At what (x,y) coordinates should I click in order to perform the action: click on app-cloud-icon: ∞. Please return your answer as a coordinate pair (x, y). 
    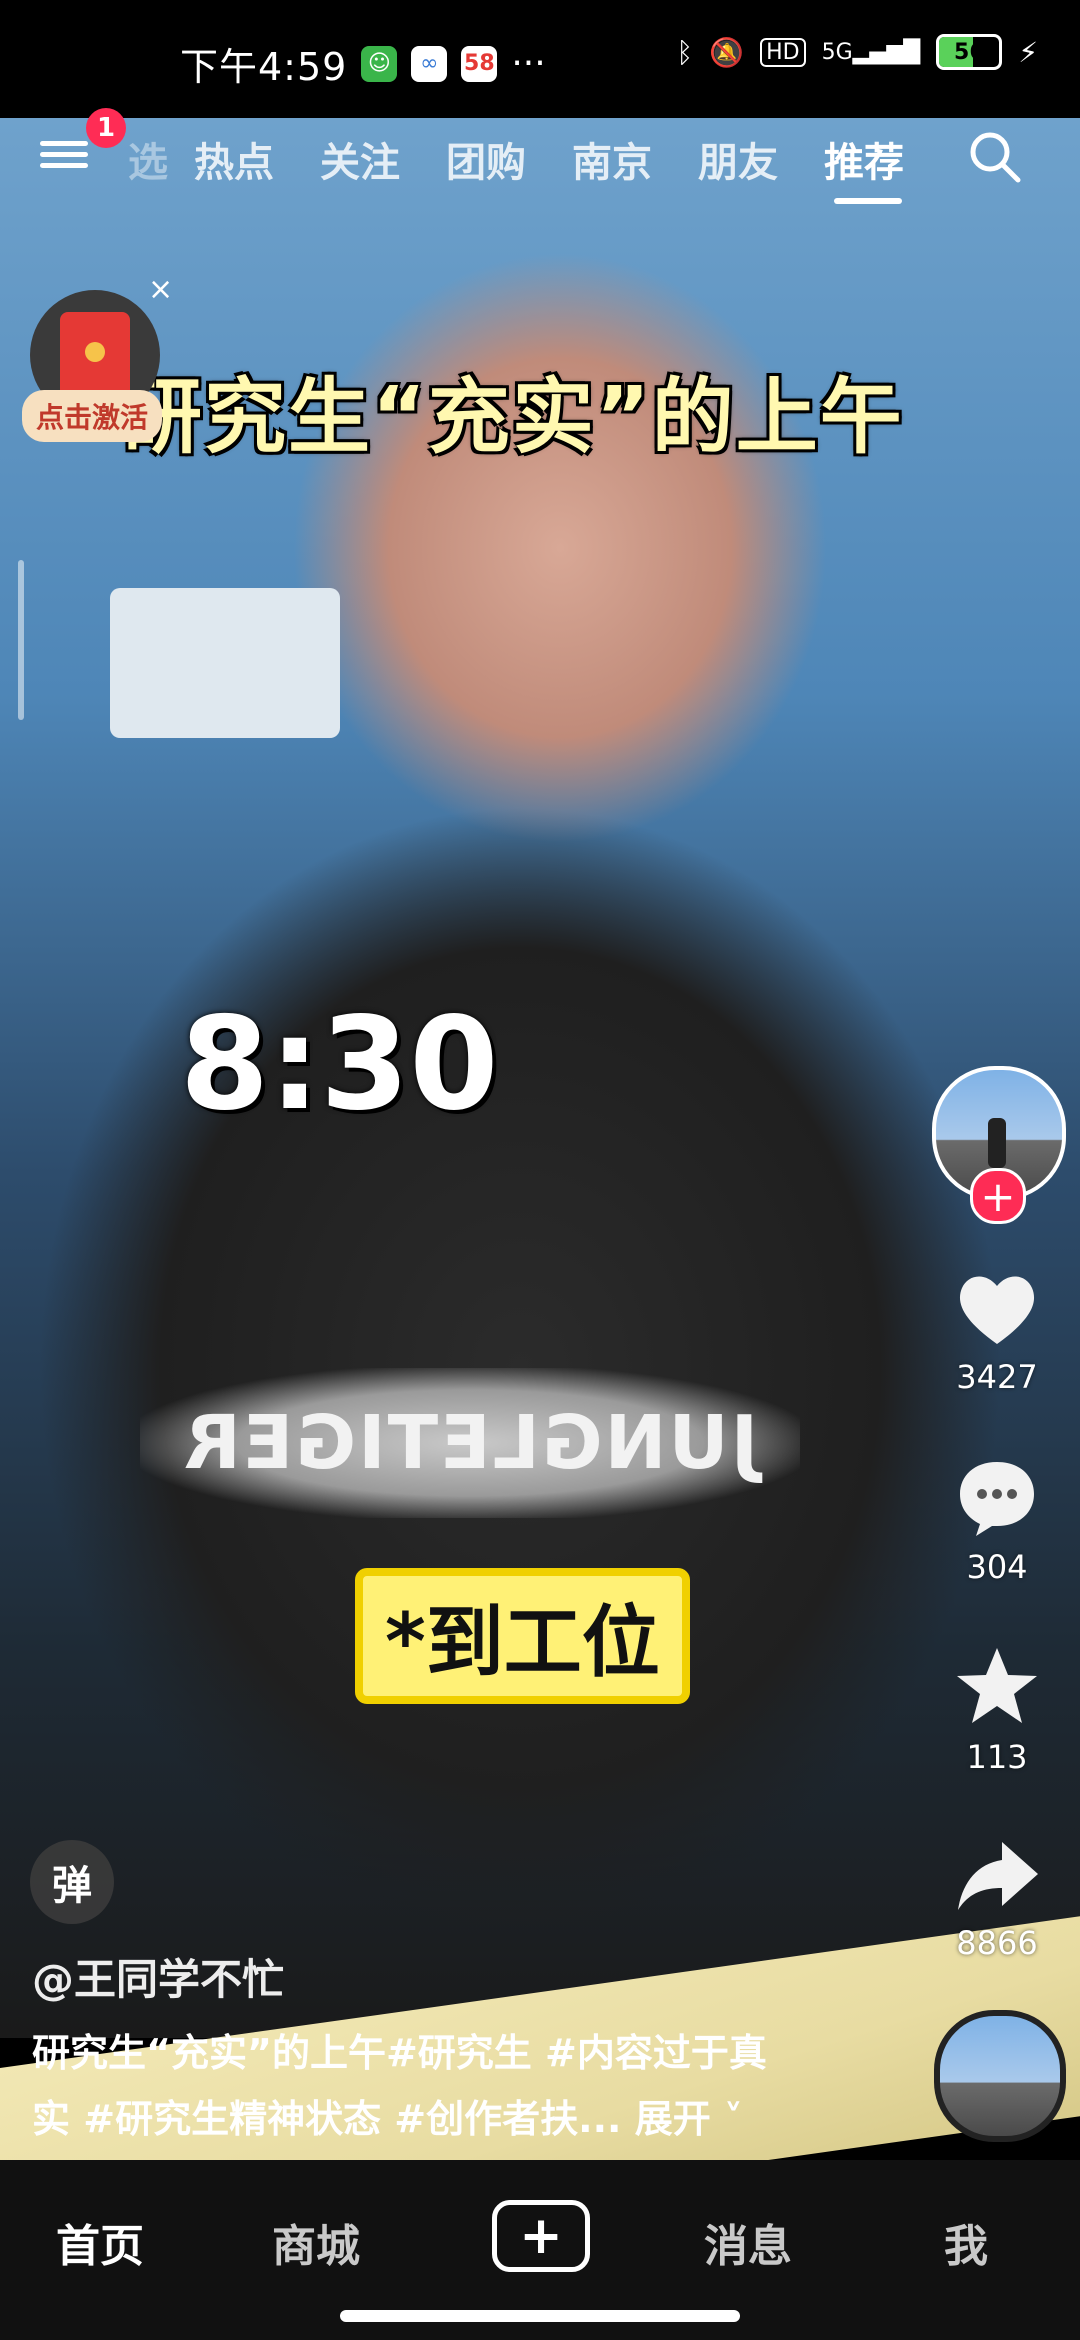
    Looking at the image, I should click on (429, 63).